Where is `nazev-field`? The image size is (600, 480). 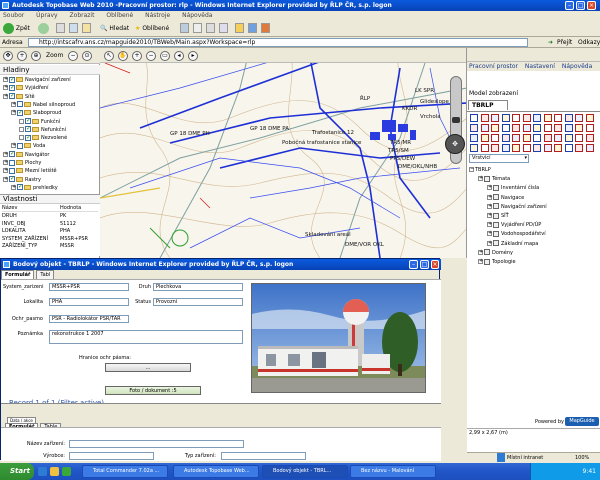 nazev-field is located at coordinates (156, 444).